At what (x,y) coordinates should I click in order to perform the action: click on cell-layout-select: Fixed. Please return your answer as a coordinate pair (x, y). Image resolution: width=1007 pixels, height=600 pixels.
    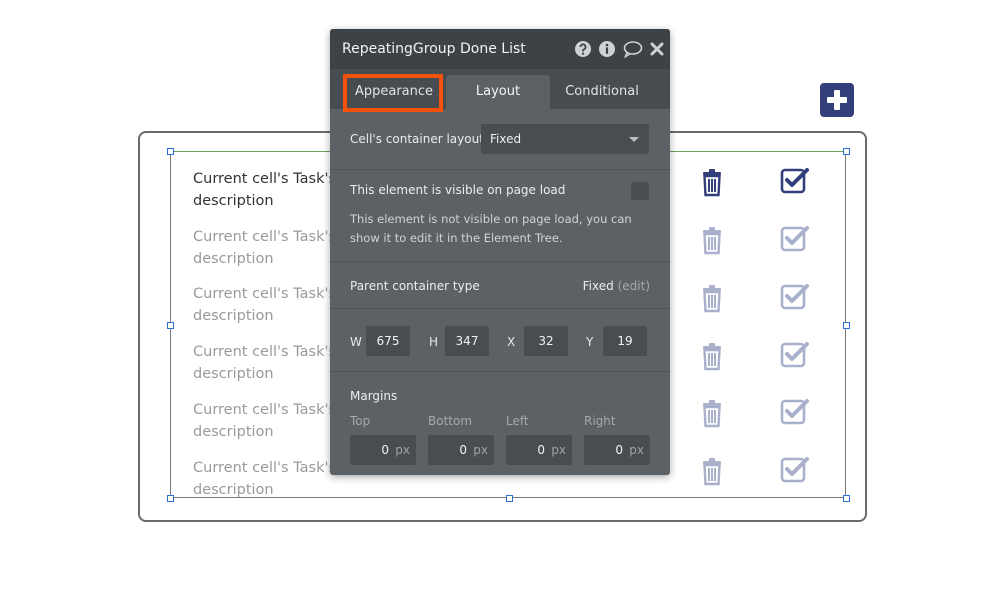
    Looking at the image, I should click on (565, 139).